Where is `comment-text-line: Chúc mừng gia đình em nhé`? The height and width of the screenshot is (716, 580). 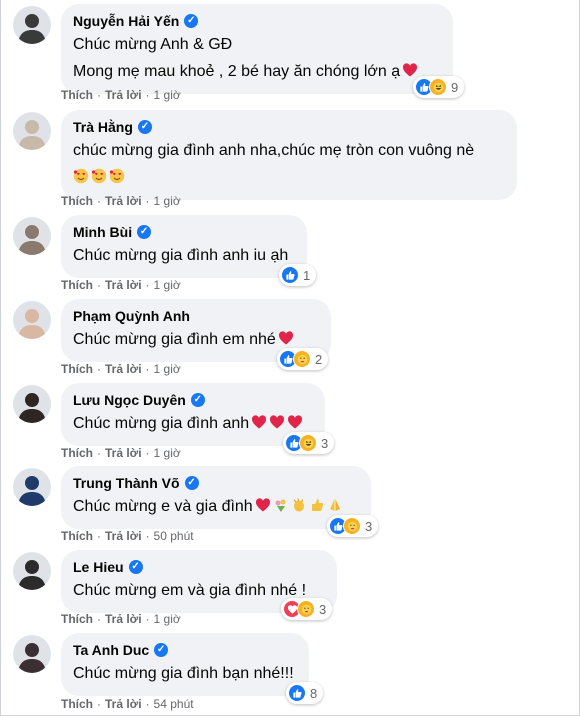
comment-text-line: Chúc mừng gia đình em nhé is located at coordinates (174, 339).